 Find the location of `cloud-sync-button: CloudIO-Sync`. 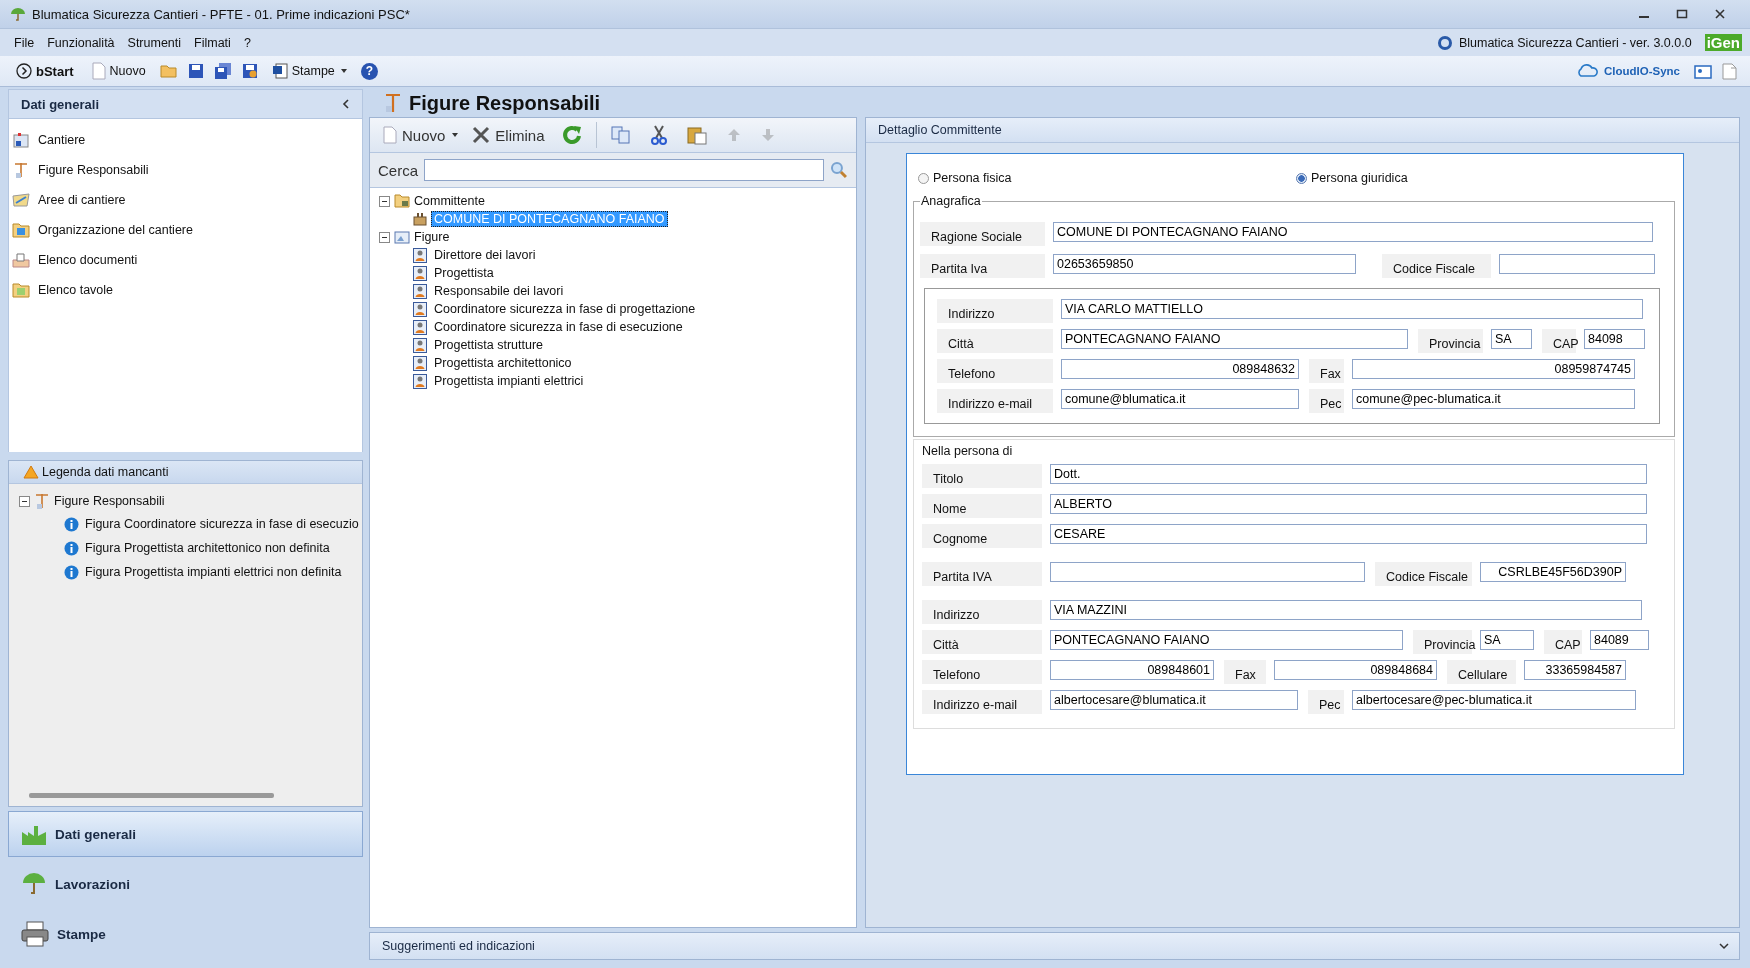

cloud-sync-button: CloudIO-Sync is located at coordinates (1627, 71).